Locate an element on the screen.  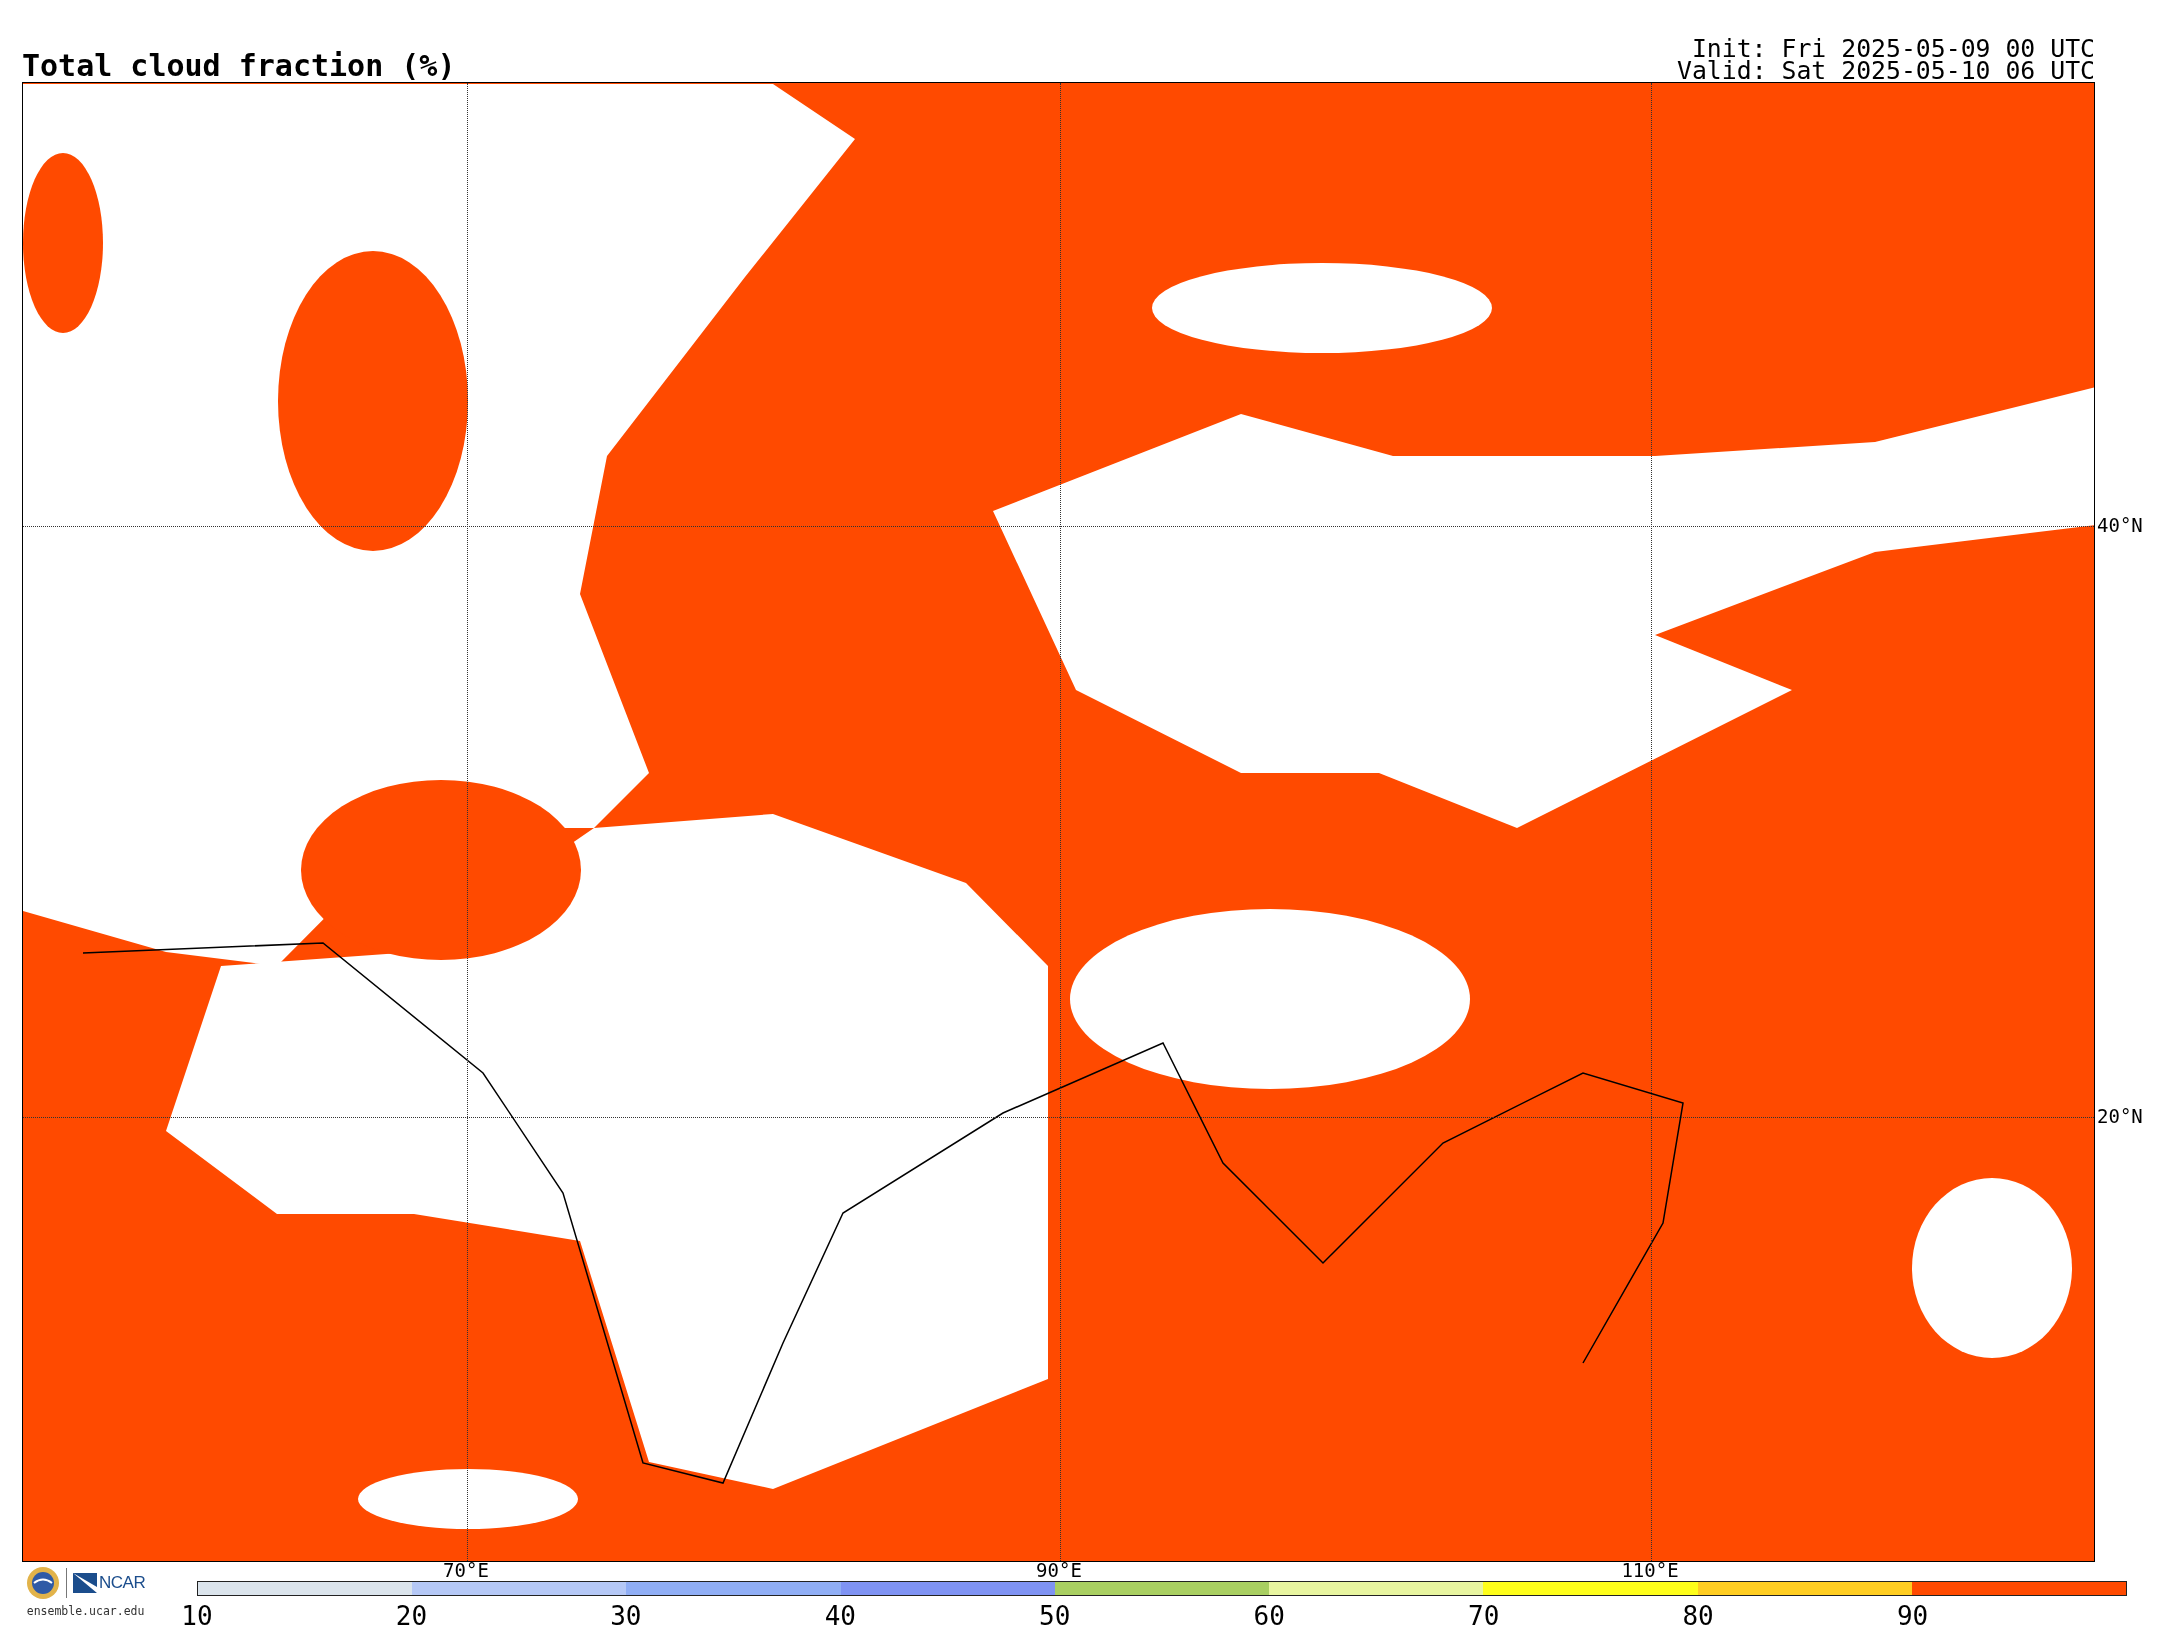
valid-time: Valid: Sat 2025-05-10 06 UTC is located at coordinates (1886, 71).